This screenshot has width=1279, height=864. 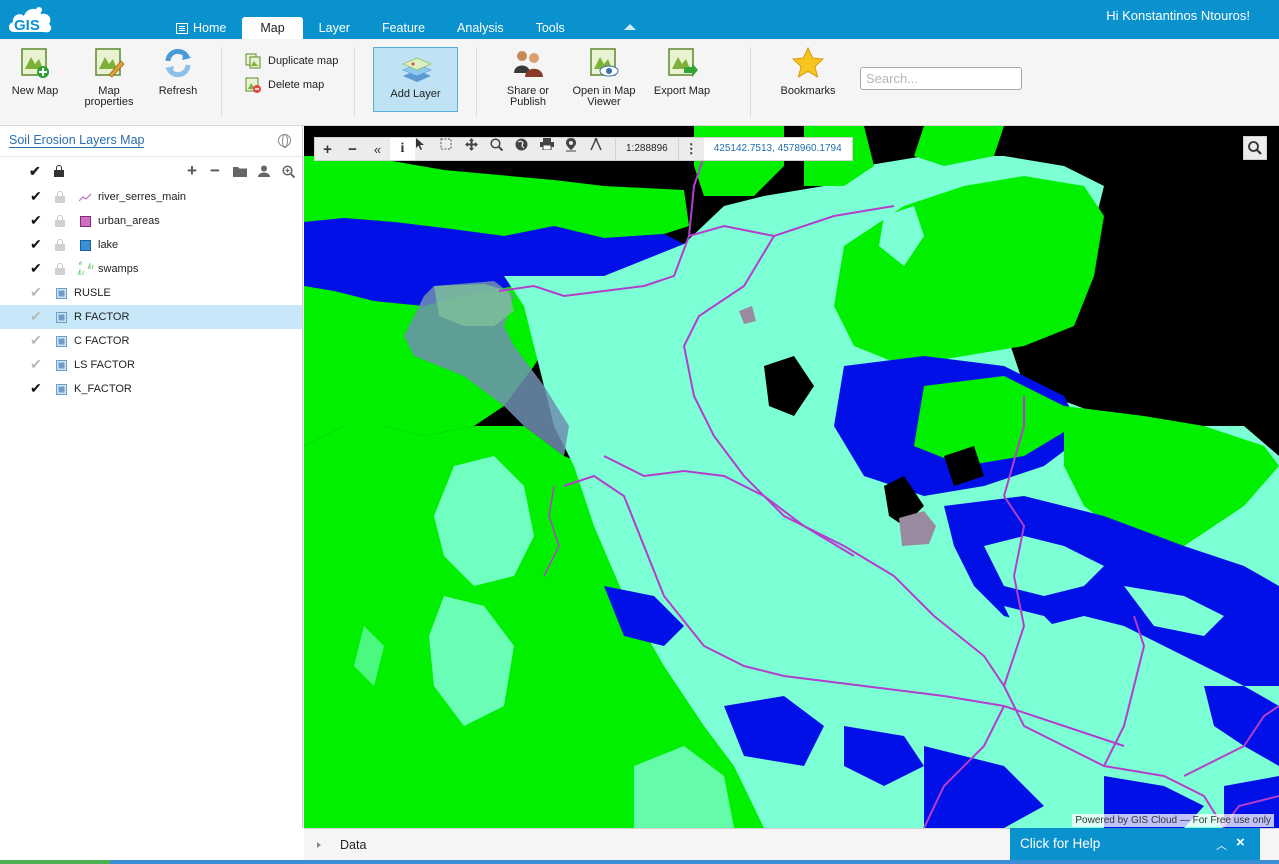 I want to click on refresh-icon, so click(x=178, y=63).